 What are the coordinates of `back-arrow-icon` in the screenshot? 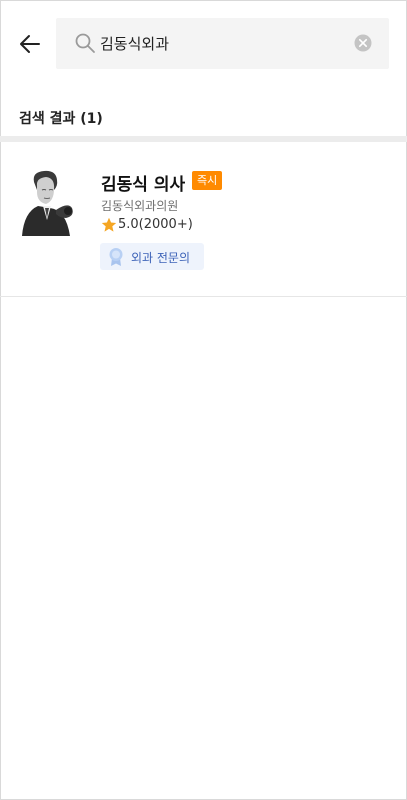 It's located at (30, 44).